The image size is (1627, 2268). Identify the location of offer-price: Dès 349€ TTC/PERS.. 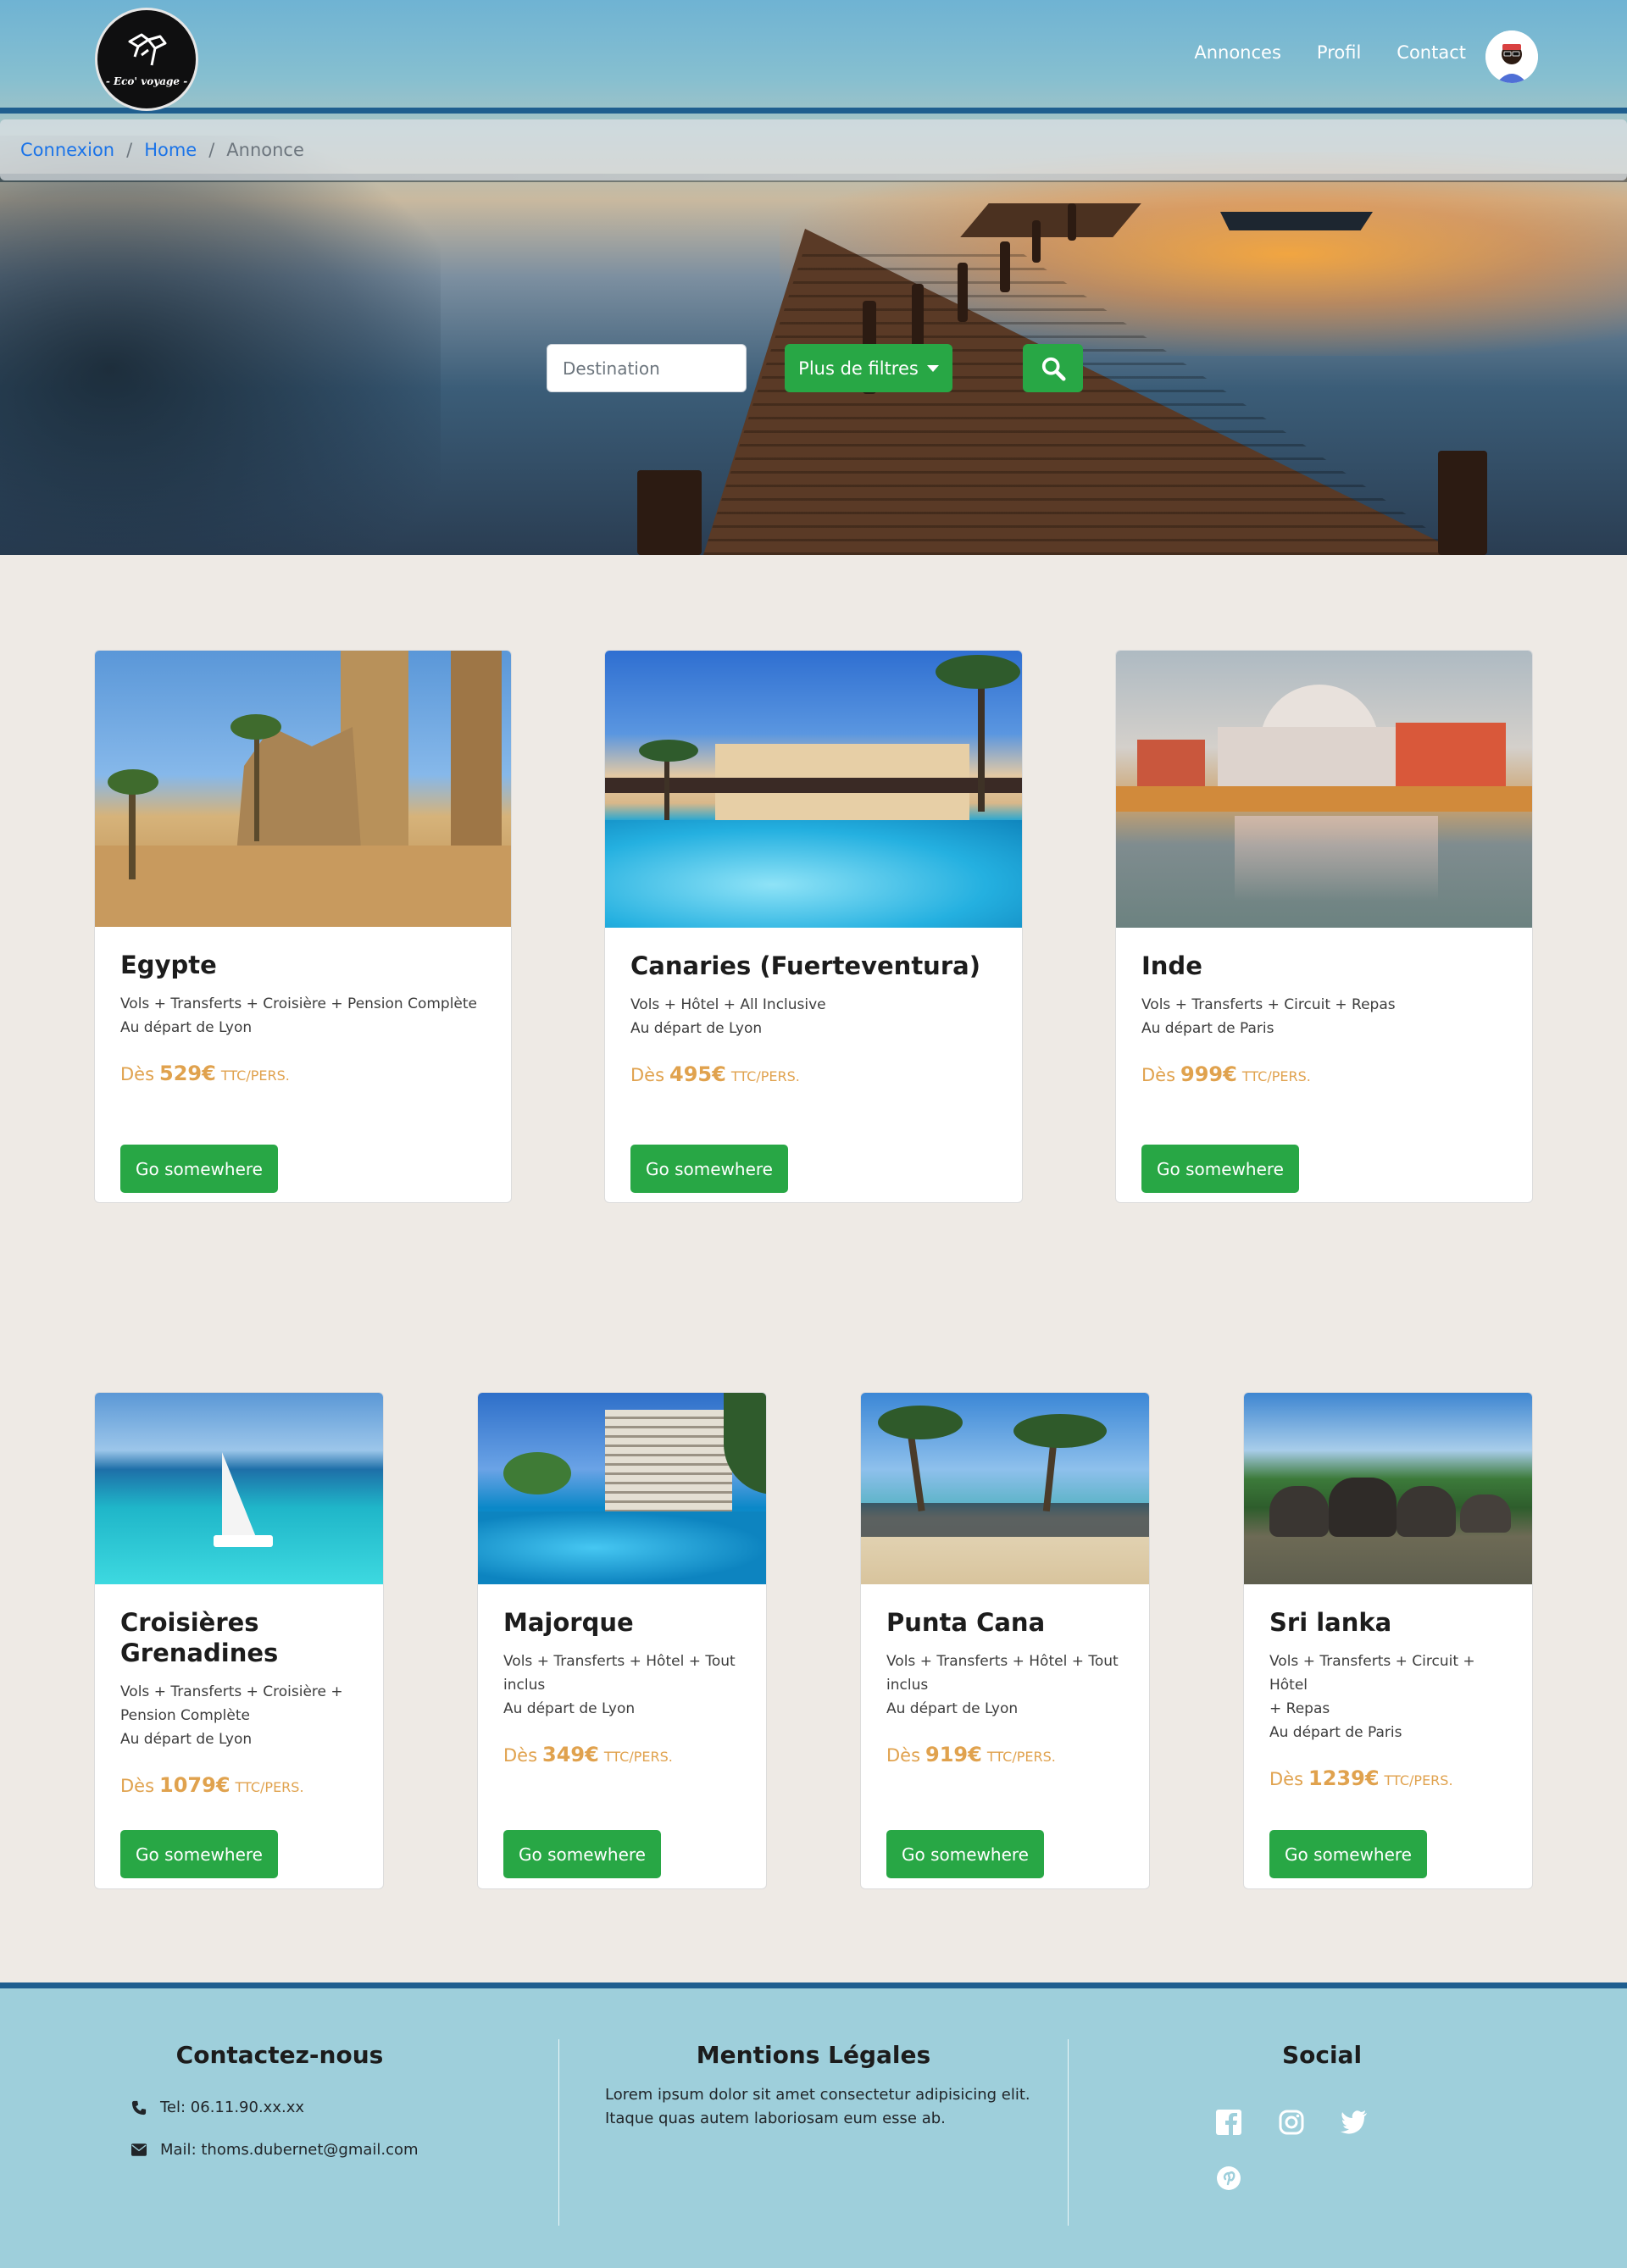
(622, 1754).